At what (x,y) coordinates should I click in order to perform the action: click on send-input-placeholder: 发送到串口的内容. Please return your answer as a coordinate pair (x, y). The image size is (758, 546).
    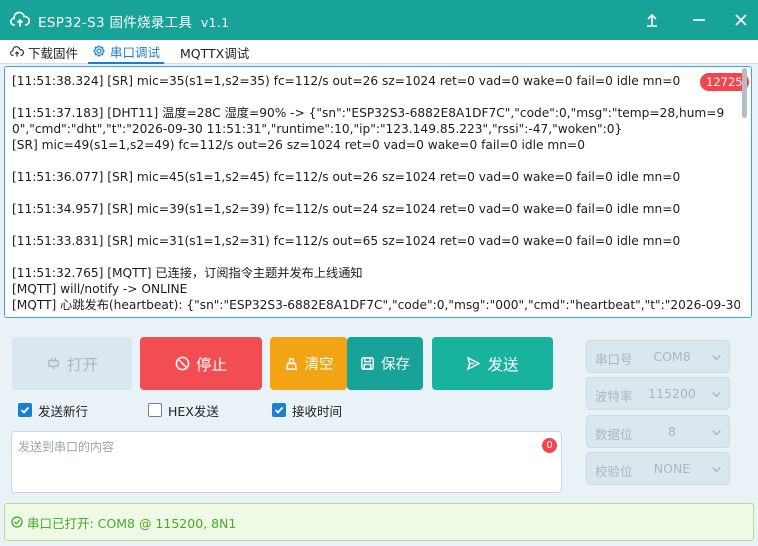
    Looking at the image, I should click on (66, 447).